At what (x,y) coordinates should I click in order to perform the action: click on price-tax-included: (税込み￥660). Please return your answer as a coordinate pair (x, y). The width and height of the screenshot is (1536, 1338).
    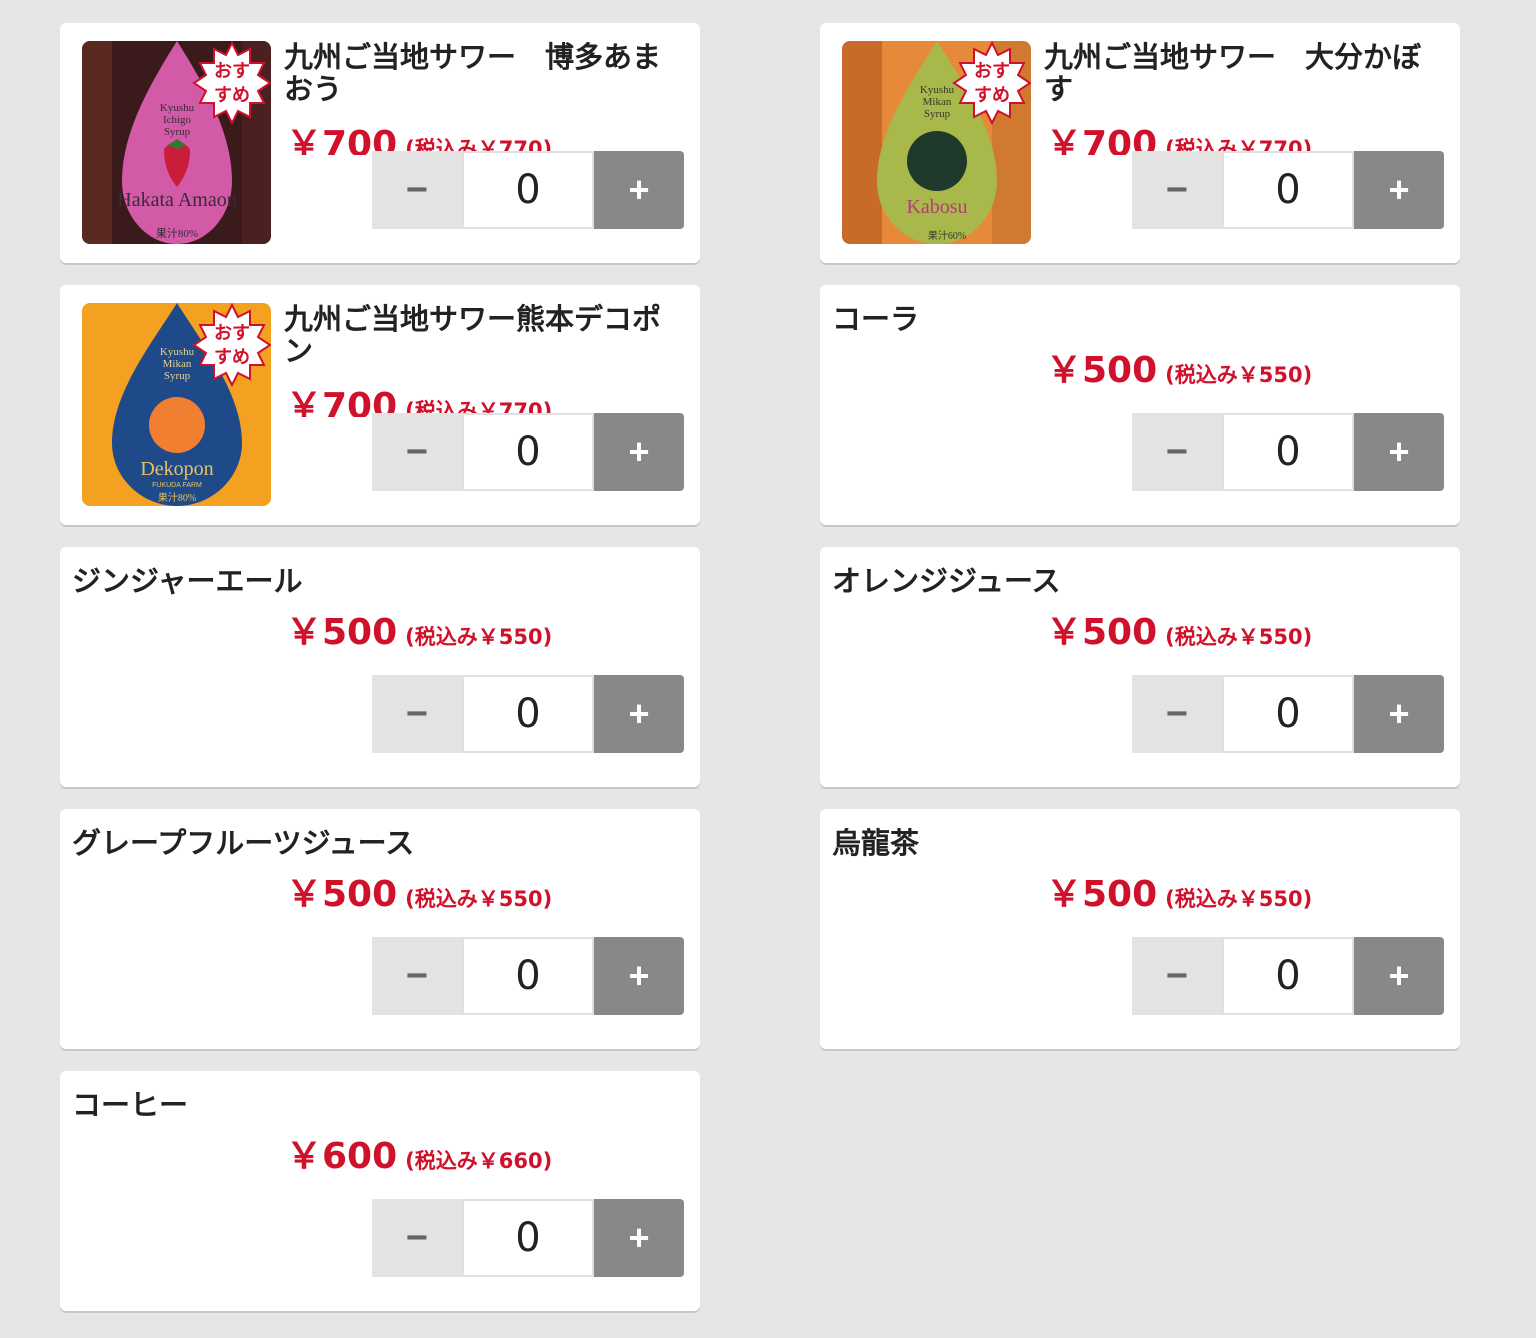
    Looking at the image, I should click on (479, 1161).